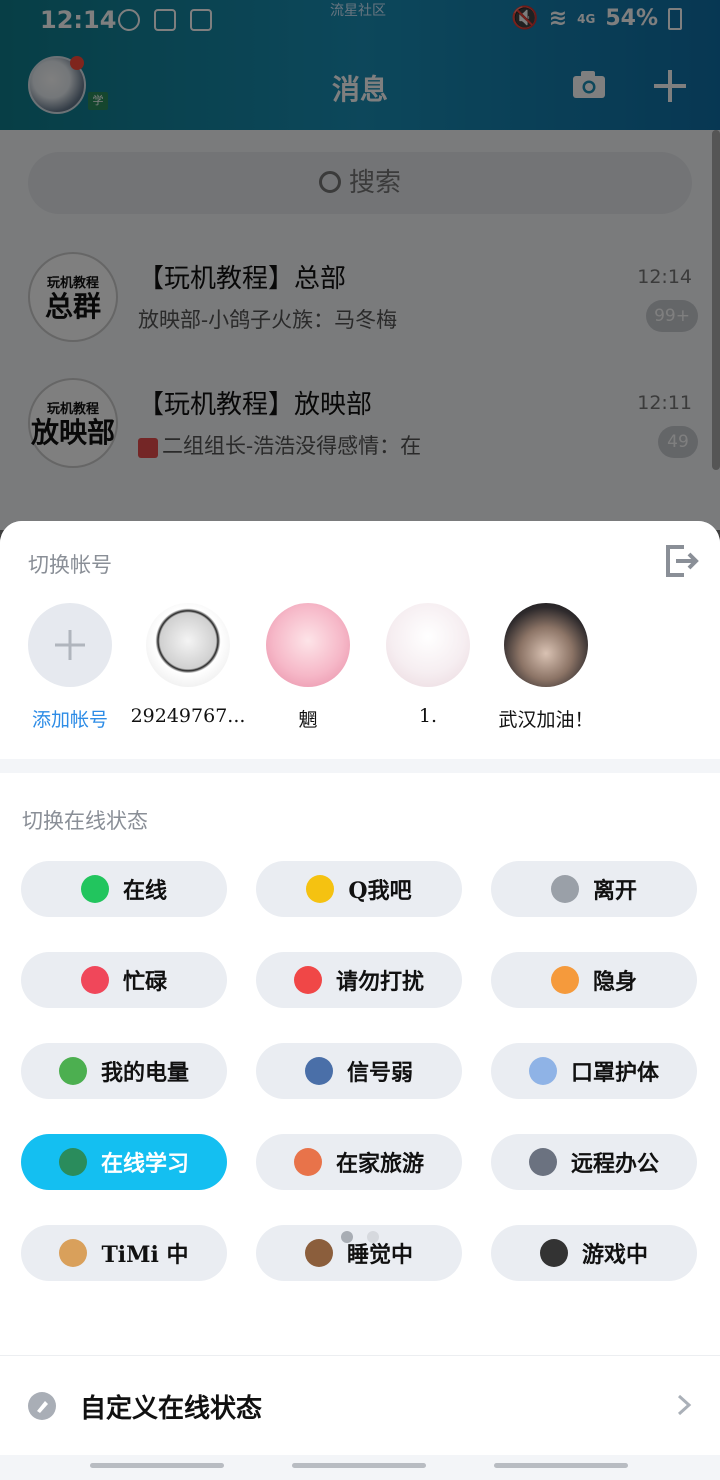  What do you see at coordinates (360, 1405) in the screenshot?
I see `custom-status-row: 自定义在线状态` at bounding box center [360, 1405].